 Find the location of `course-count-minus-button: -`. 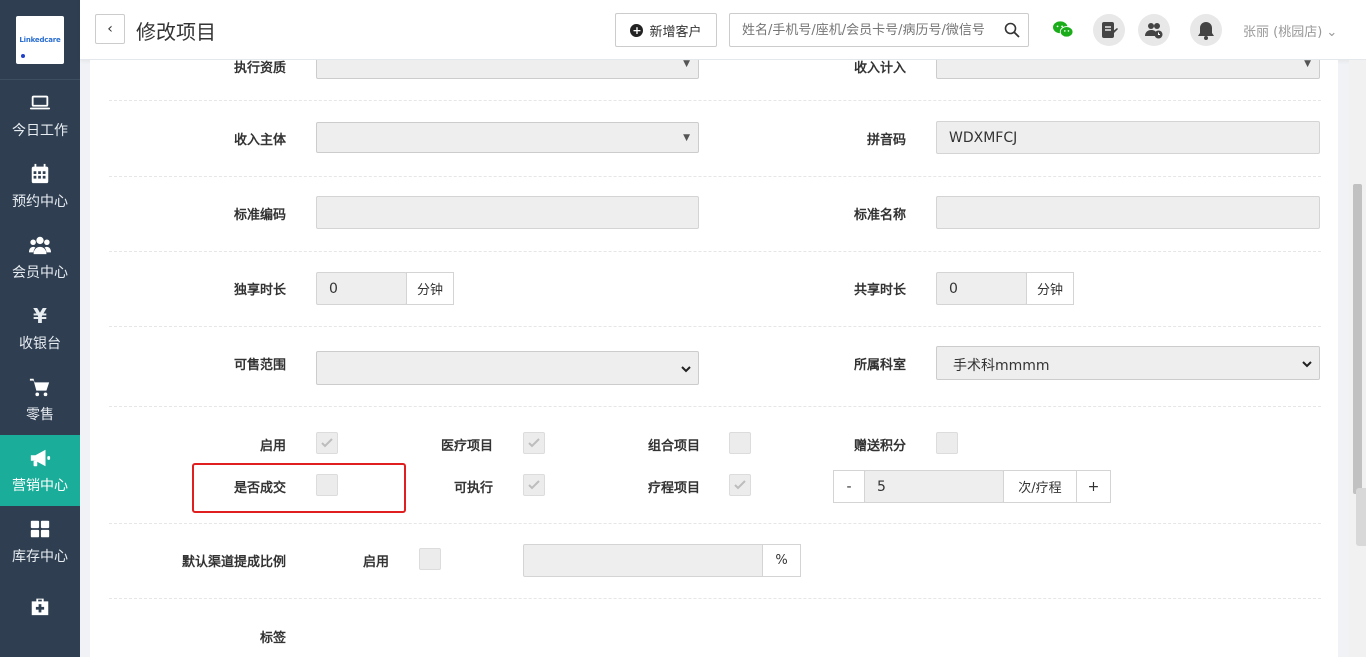

course-count-minus-button: - is located at coordinates (849, 486).